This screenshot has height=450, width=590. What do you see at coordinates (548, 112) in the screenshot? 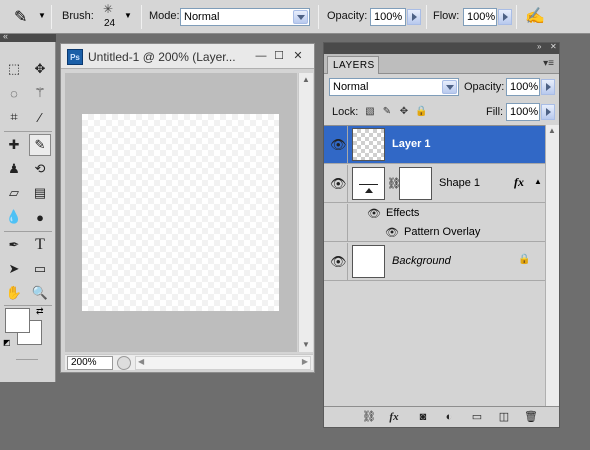
I see `fill-slider-button` at bounding box center [548, 112].